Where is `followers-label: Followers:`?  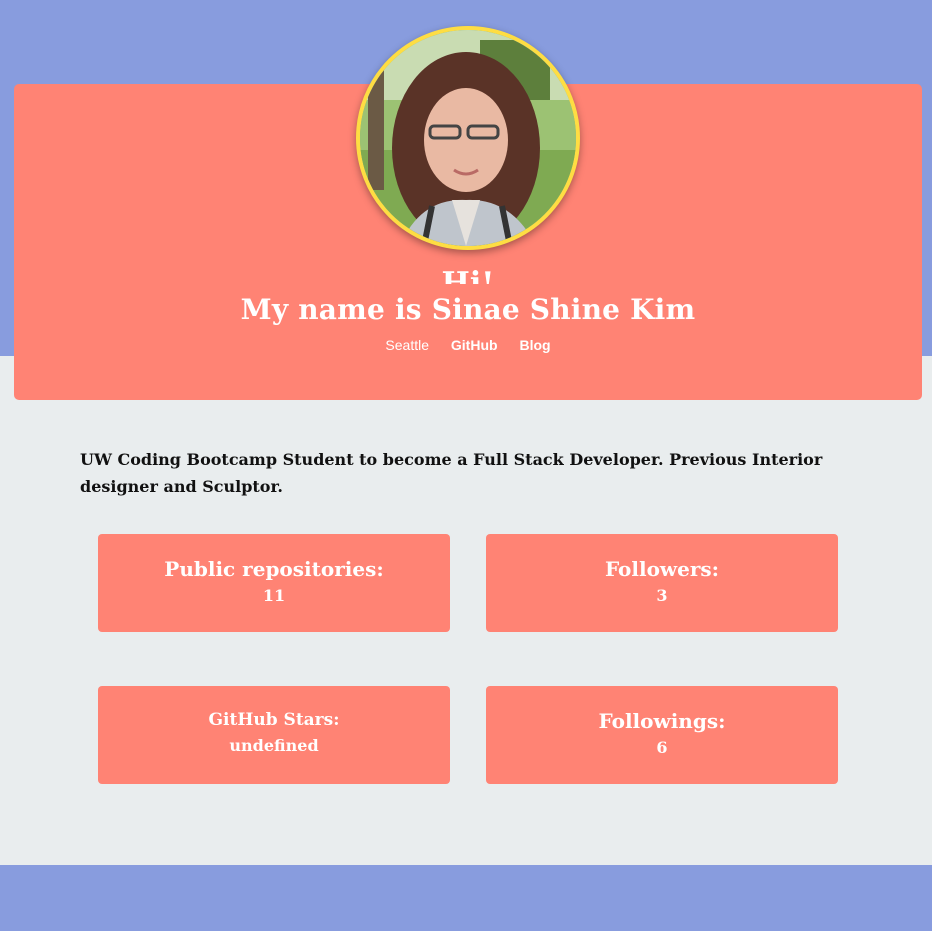 followers-label: Followers: is located at coordinates (662, 569).